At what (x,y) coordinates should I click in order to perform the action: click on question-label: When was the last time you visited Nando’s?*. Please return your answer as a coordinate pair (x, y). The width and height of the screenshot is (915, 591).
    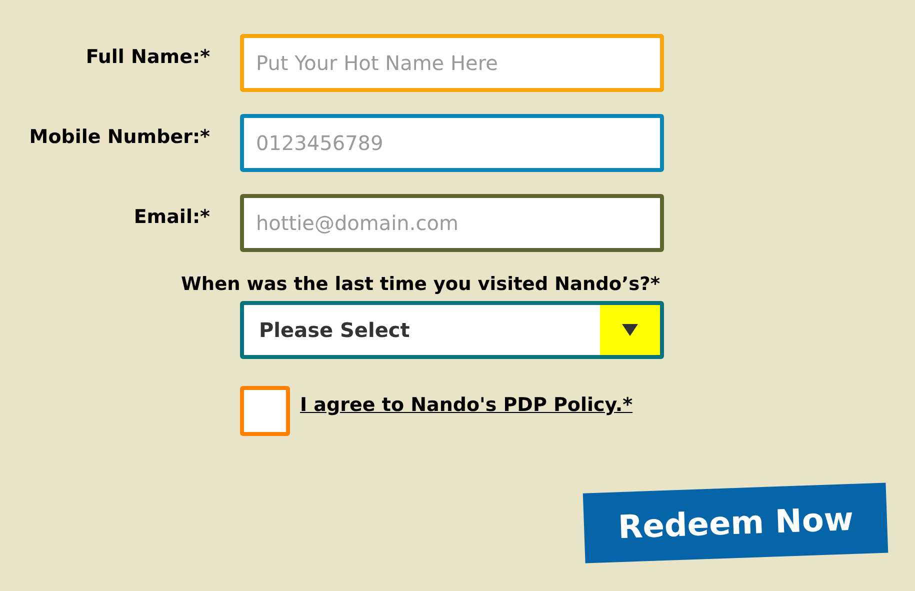
    Looking at the image, I should click on (421, 284).